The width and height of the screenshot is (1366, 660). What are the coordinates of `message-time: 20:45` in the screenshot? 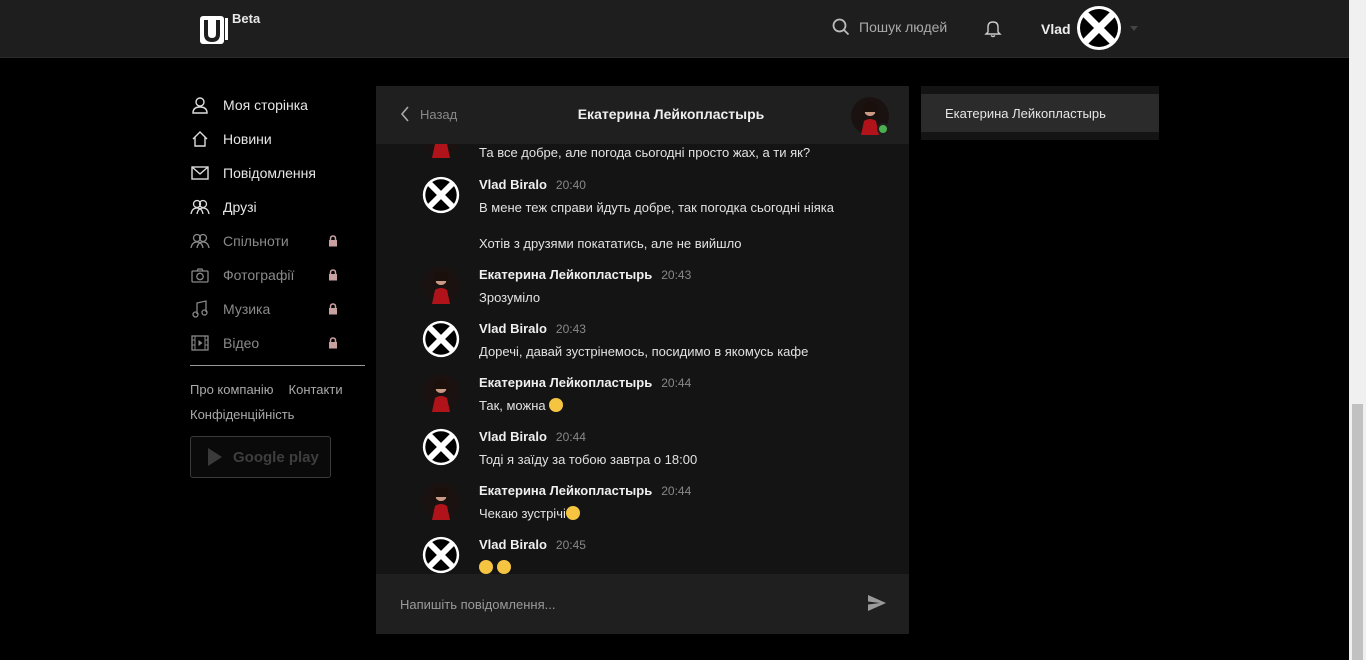 It's located at (570, 545).